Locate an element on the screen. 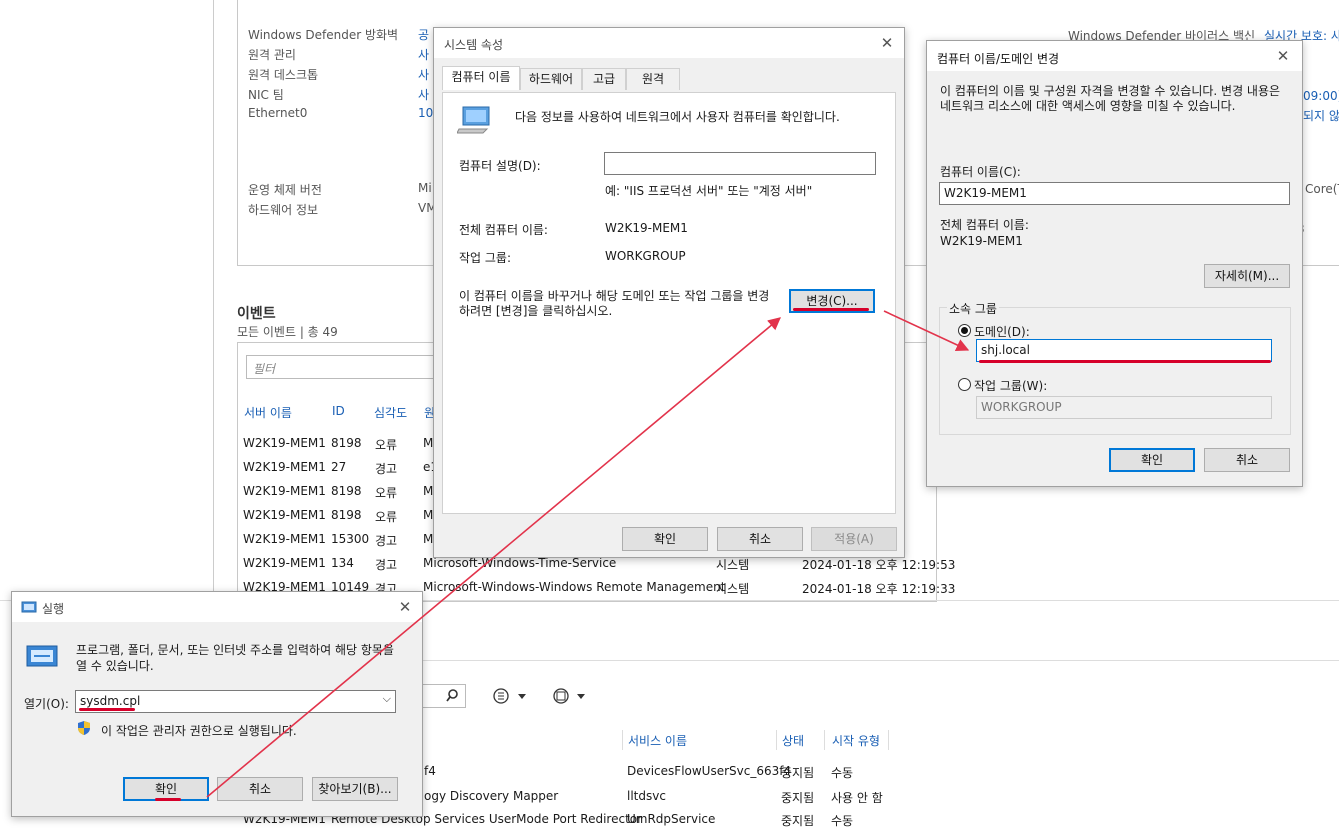  dialog-titlebar: 컴퓨터 이름/도메인 변경 ✕ is located at coordinates (1114, 56).